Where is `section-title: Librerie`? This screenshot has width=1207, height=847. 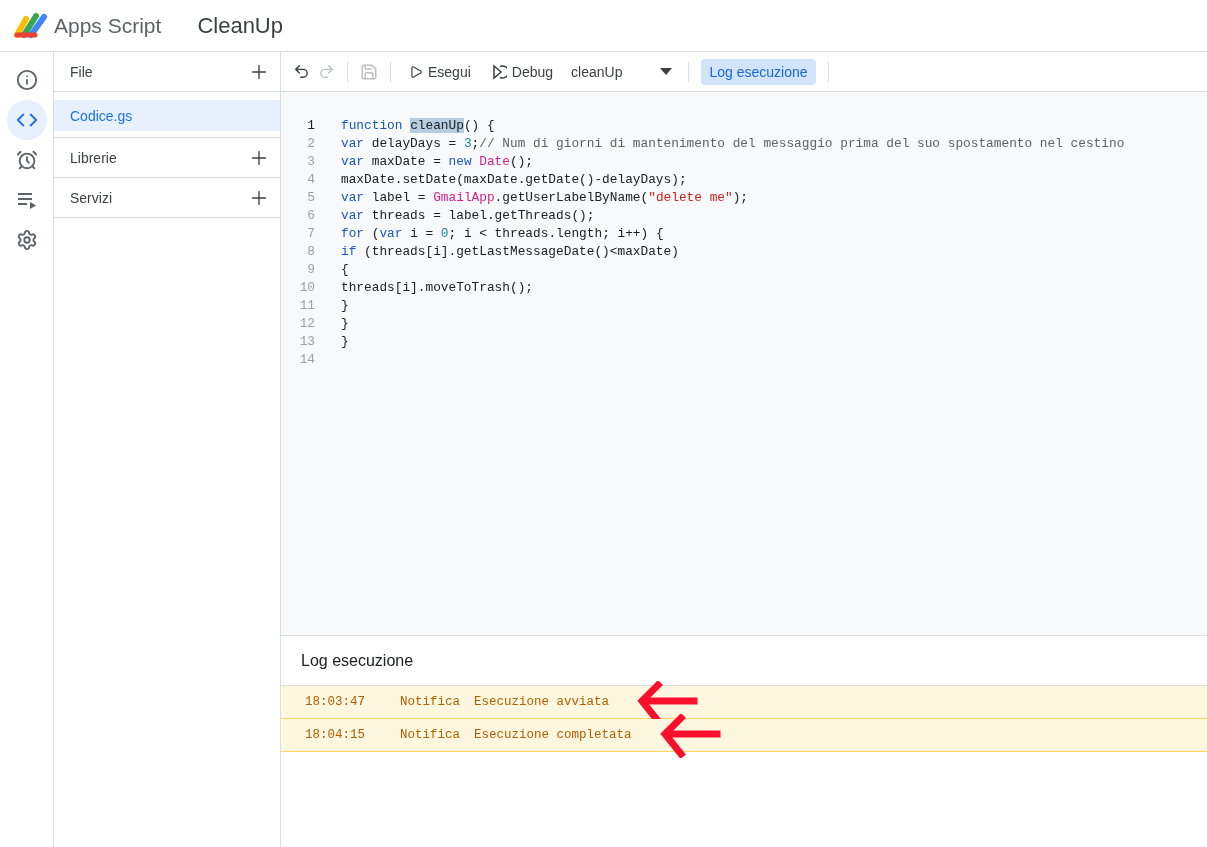
section-title: Librerie is located at coordinates (93, 157).